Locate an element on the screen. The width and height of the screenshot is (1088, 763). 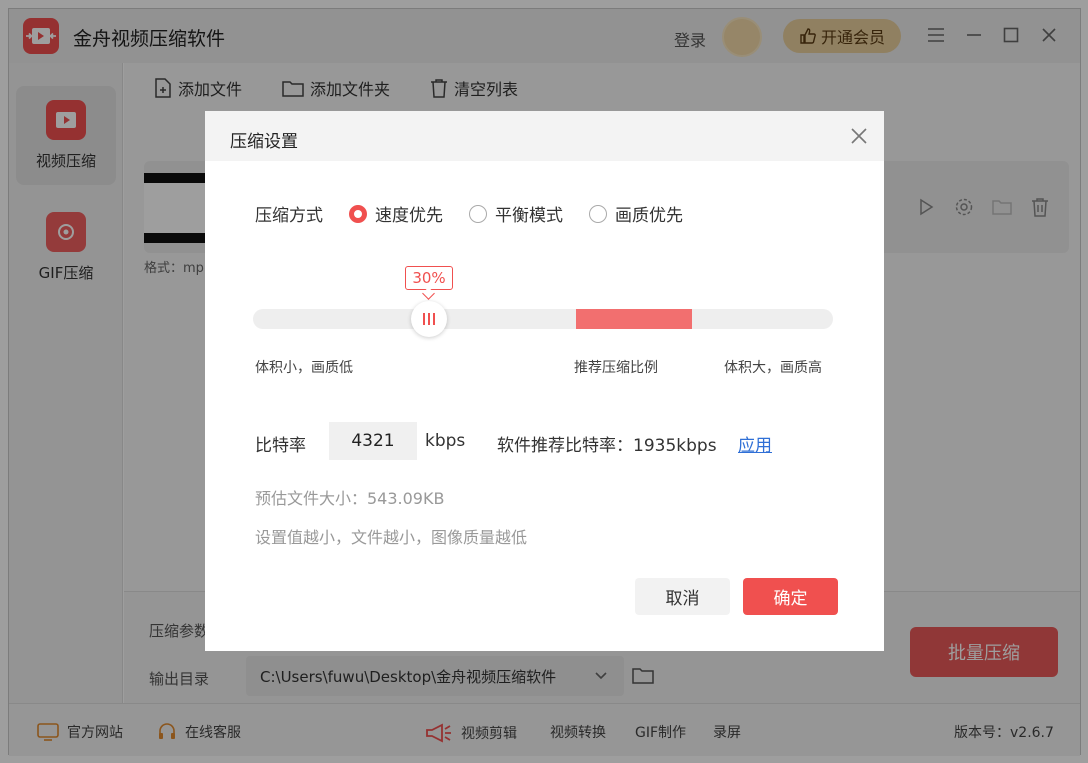
slider-recommend-label: 推荐压缩比例 is located at coordinates (616, 368).